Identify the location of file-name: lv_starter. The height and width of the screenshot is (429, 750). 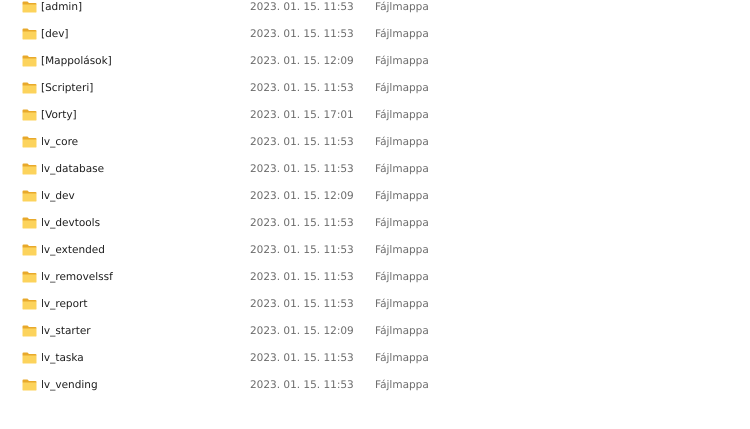
(66, 331).